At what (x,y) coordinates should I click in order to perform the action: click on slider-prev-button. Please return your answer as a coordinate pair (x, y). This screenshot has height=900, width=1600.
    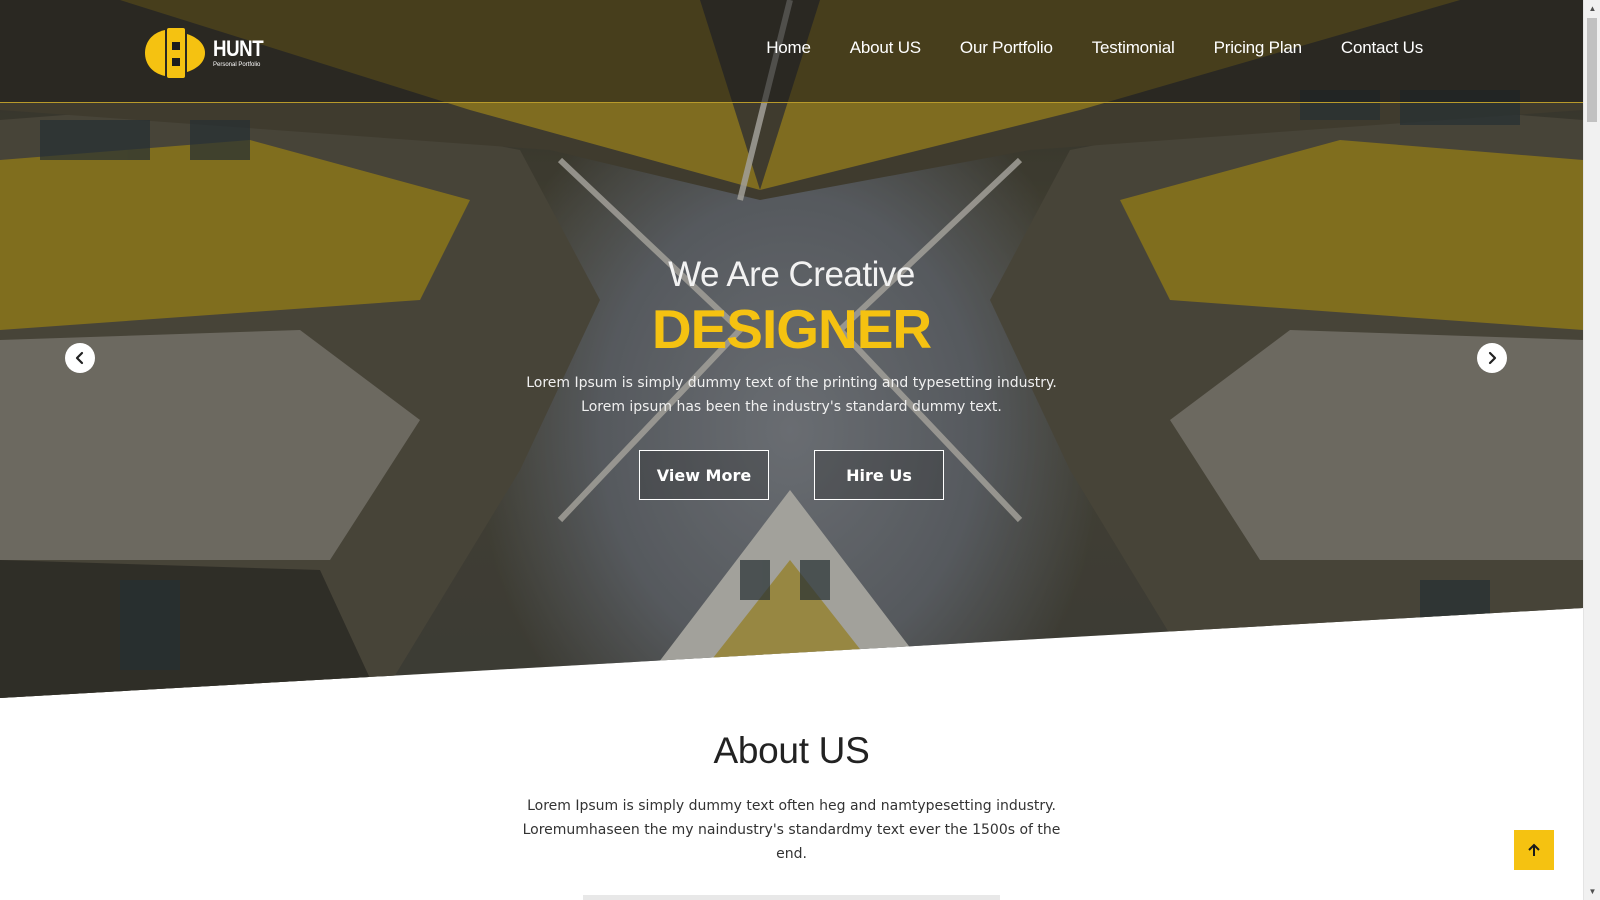
    Looking at the image, I should click on (80, 358).